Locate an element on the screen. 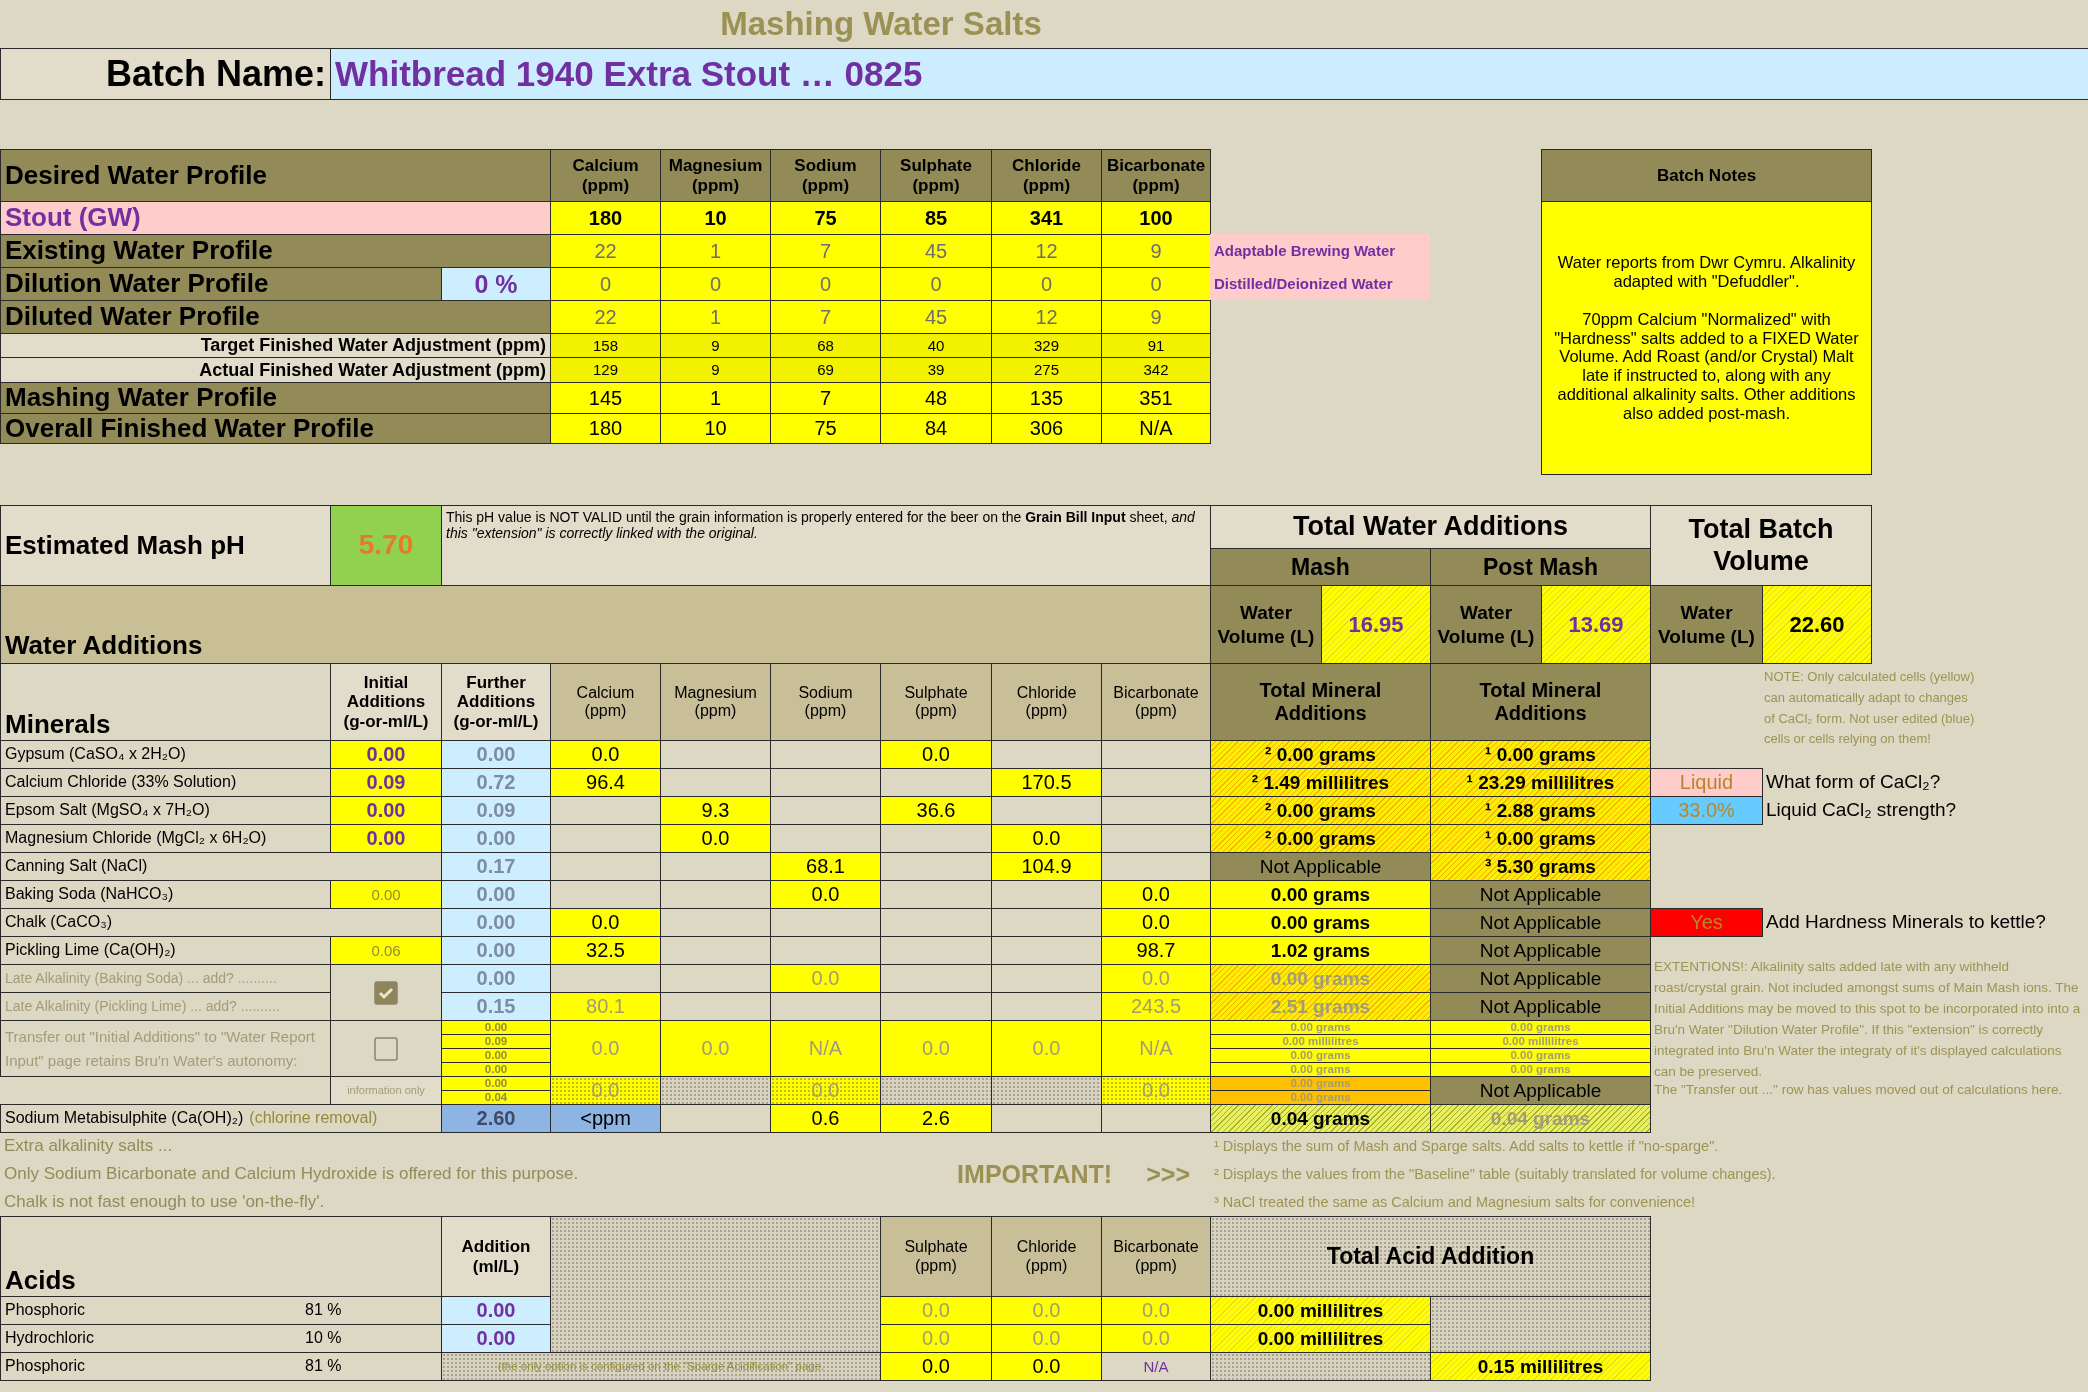 Image resolution: width=2088 pixels, height=1392 pixels. table-cell: 80.1 is located at coordinates (605, 1006).